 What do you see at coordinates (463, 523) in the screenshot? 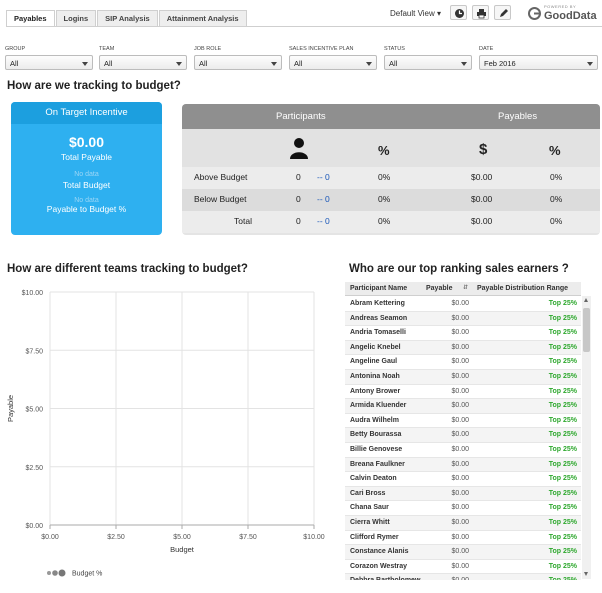
I see `table-row: Cierra Whitt $0.00 Top 25%` at bounding box center [463, 523].